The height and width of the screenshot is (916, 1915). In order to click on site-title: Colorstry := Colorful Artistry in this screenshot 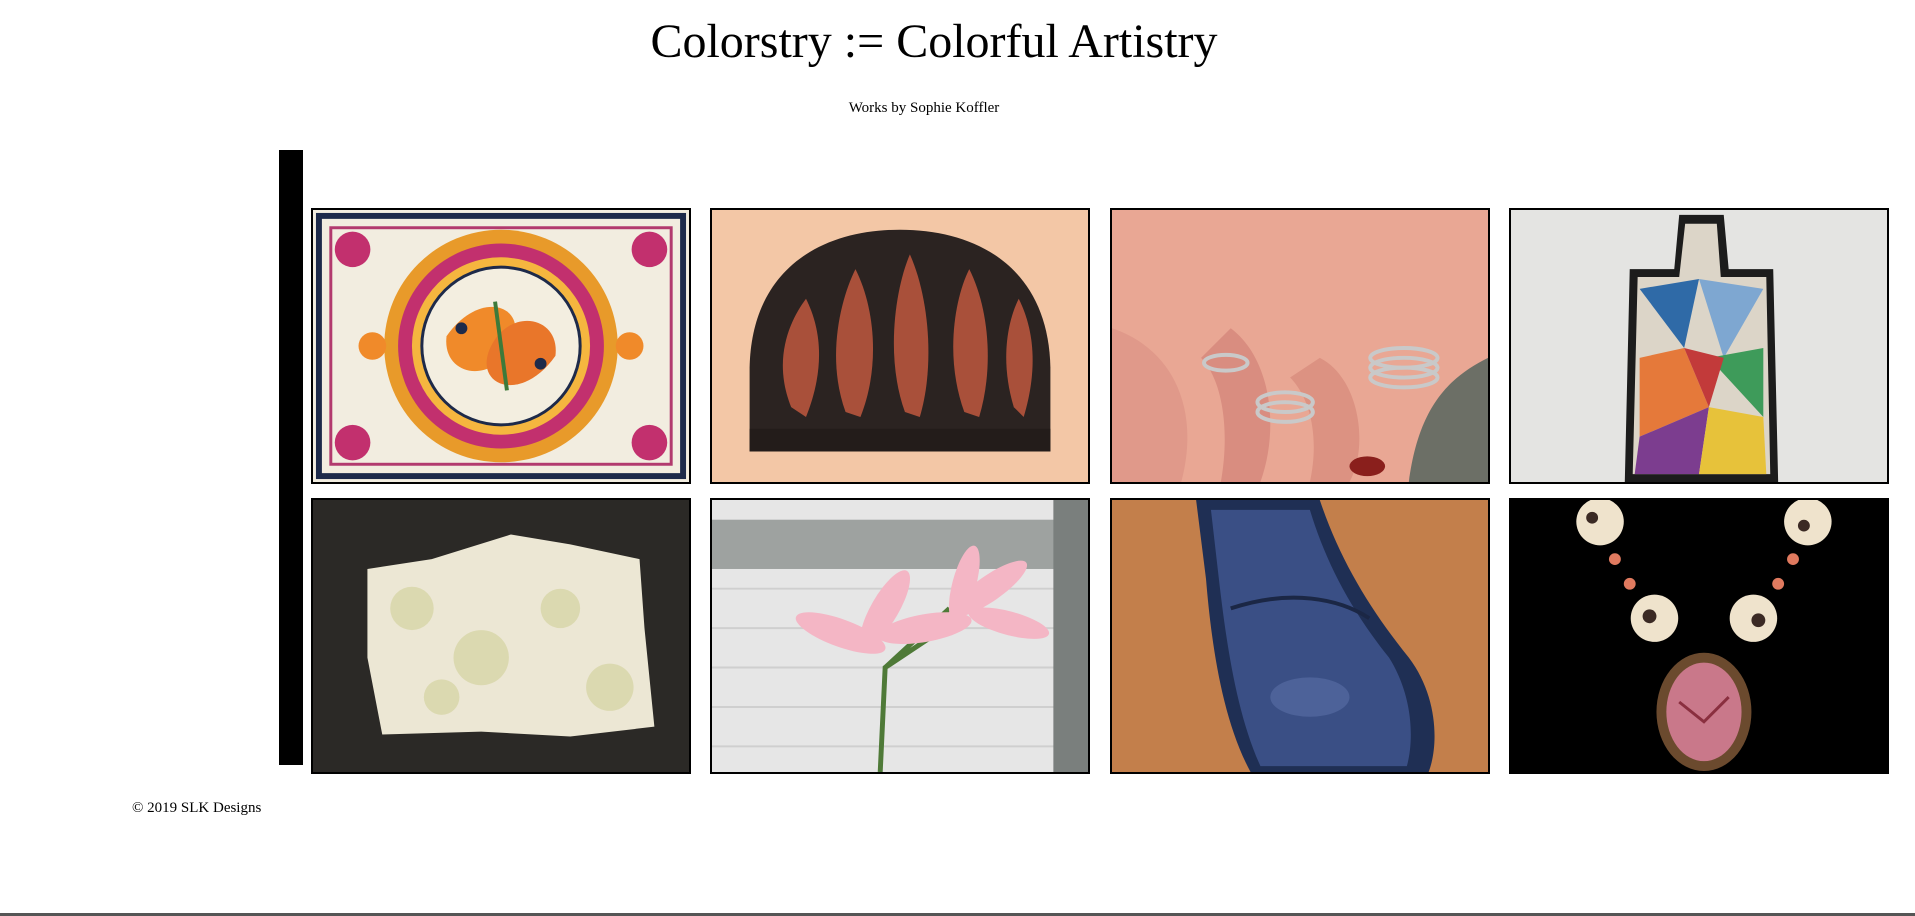, I will do `click(934, 41)`.